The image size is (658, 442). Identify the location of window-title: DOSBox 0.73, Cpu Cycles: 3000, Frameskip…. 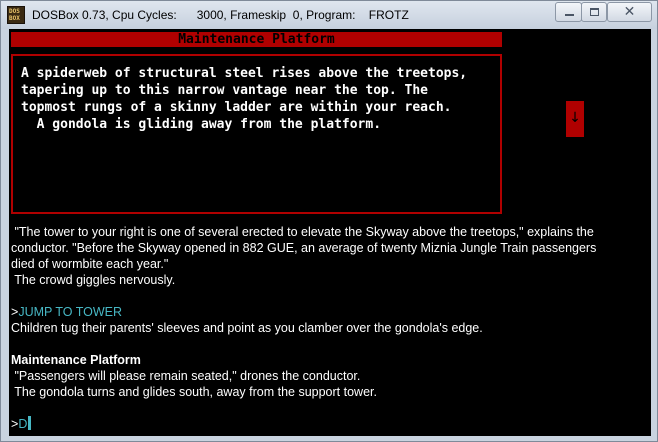
(220, 15).